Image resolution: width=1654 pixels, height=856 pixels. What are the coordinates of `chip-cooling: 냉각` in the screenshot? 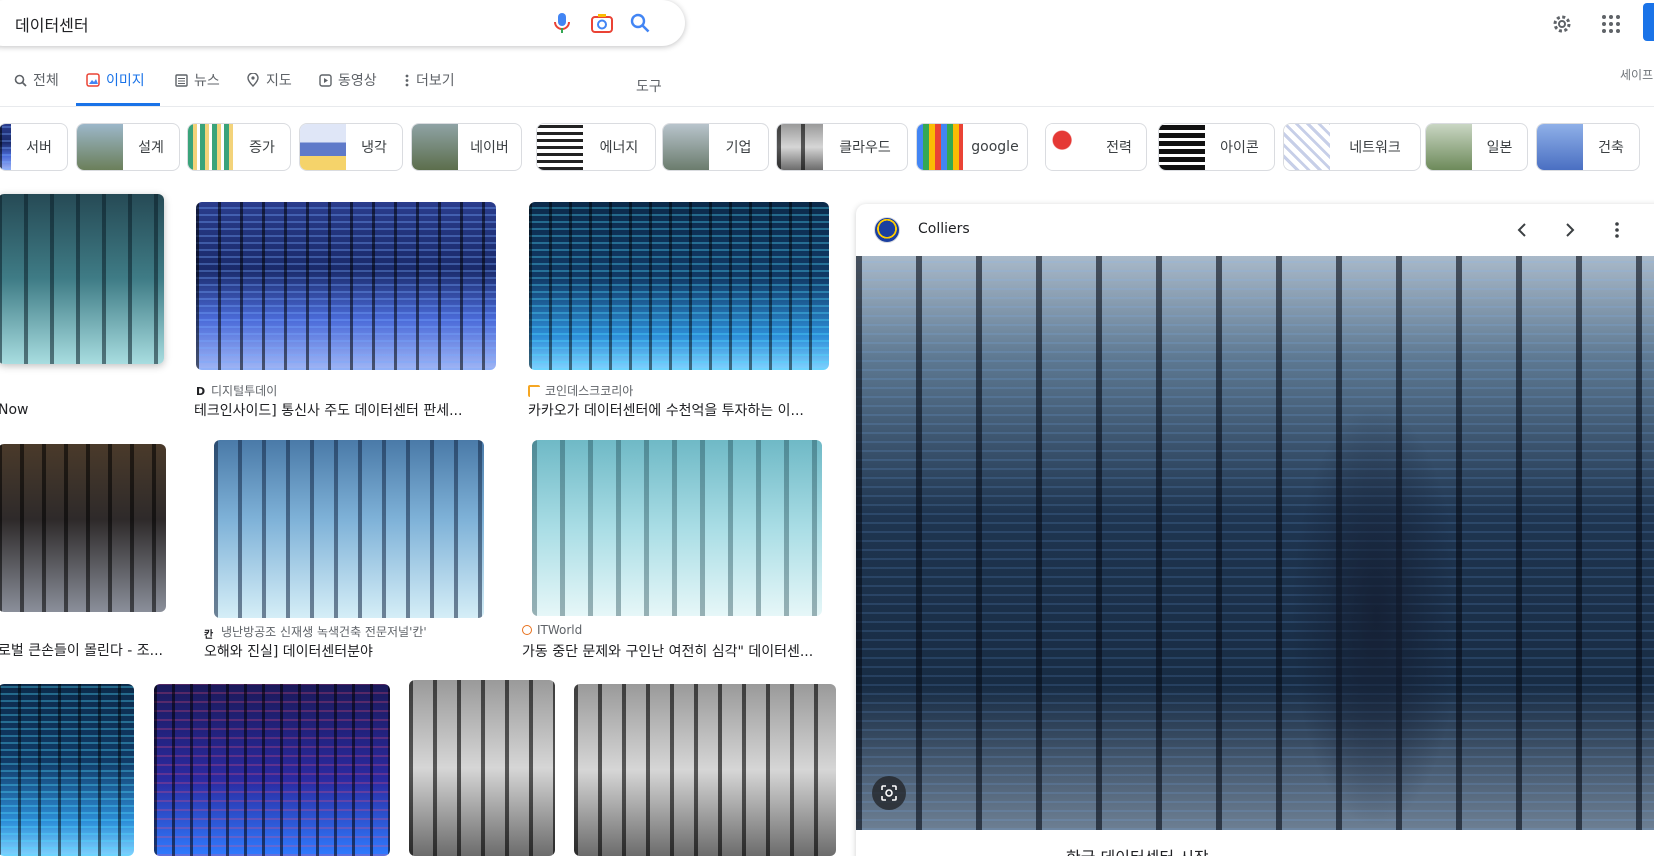 It's located at (351, 147).